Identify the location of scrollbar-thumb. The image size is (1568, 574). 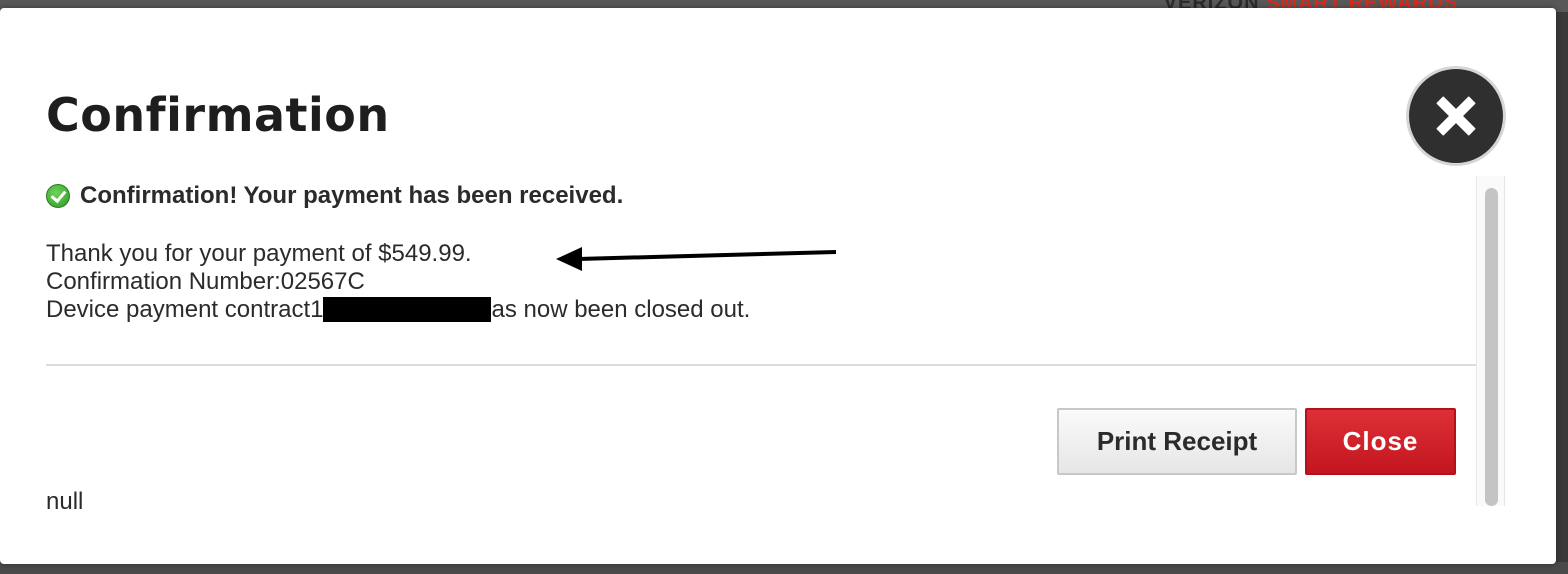
(1491, 347).